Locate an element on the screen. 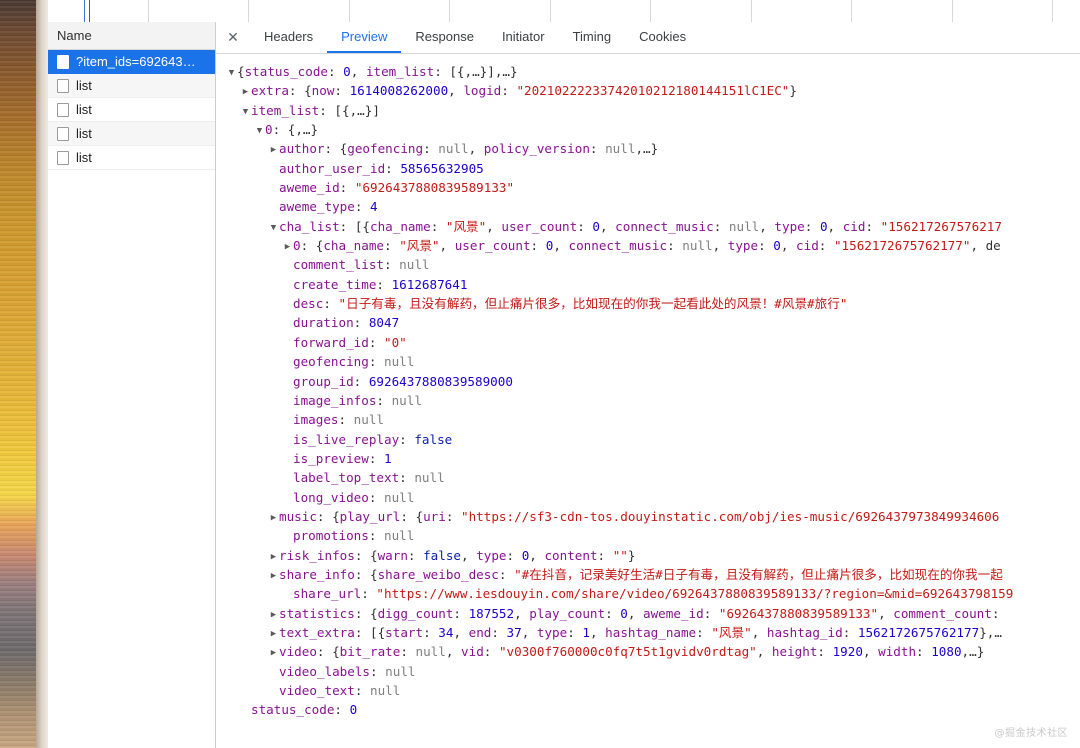 The width and height of the screenshot is (1080, 748). json-key: extra is located at coordinates (270, 91).